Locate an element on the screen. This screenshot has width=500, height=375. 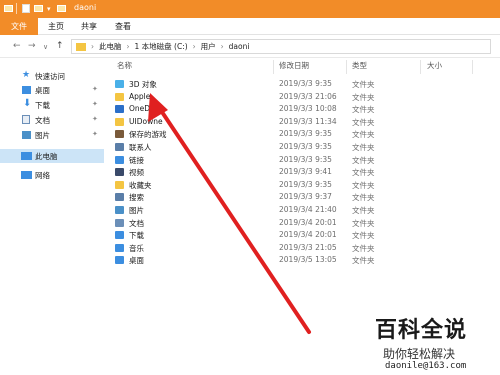
download-icon: ⬇ is located at coordinates (27, 103).